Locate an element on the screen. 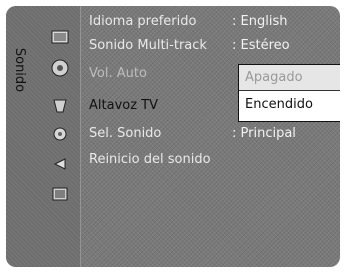 Image resolution: width=346 pixels, height=273 pixels. menu-row-label: Vol. Auto is located at coordinates (118, 73).